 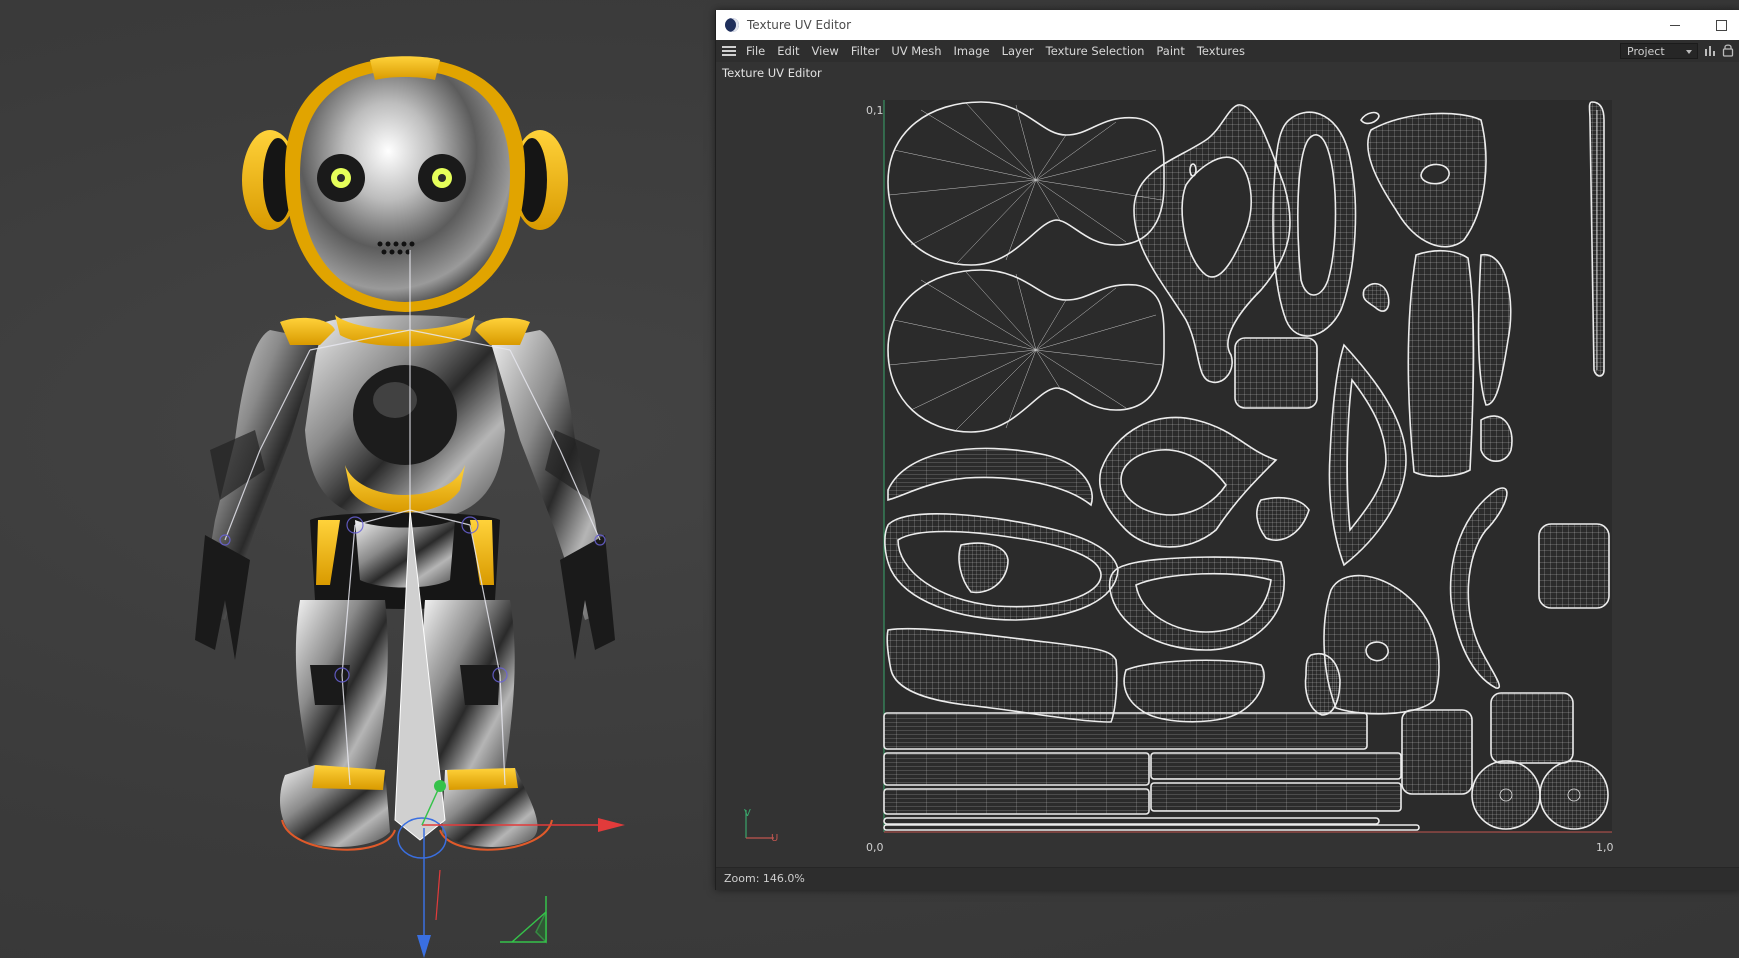 What do you see at coordinates (1276, 797) in the screenshot?
I see `uv-island-strip-e` at bounding box center [1276, 797].